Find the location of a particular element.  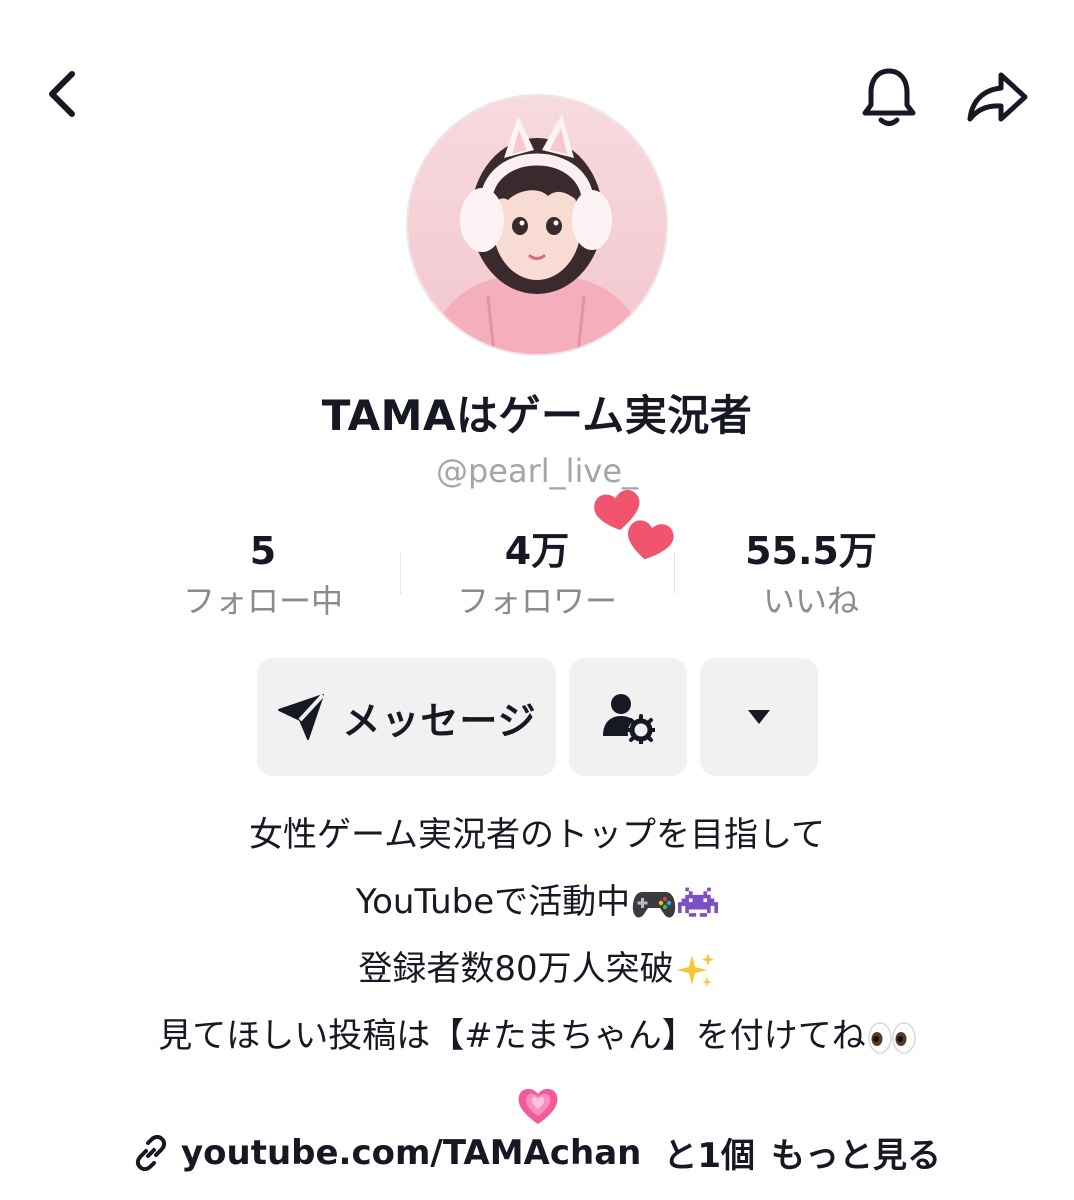

notification-bell-button is located at coordinates (889, 97).